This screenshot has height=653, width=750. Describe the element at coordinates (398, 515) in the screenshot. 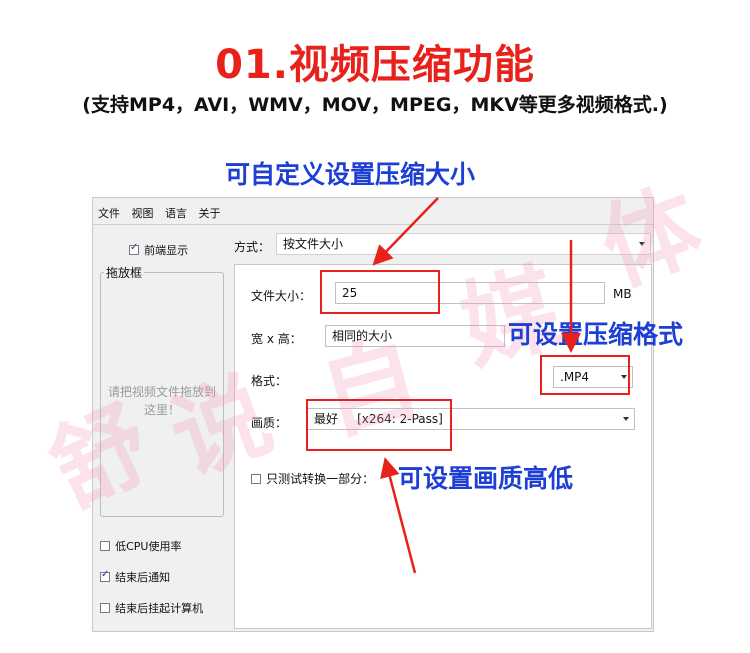

I see `arrow-quality` at that location.